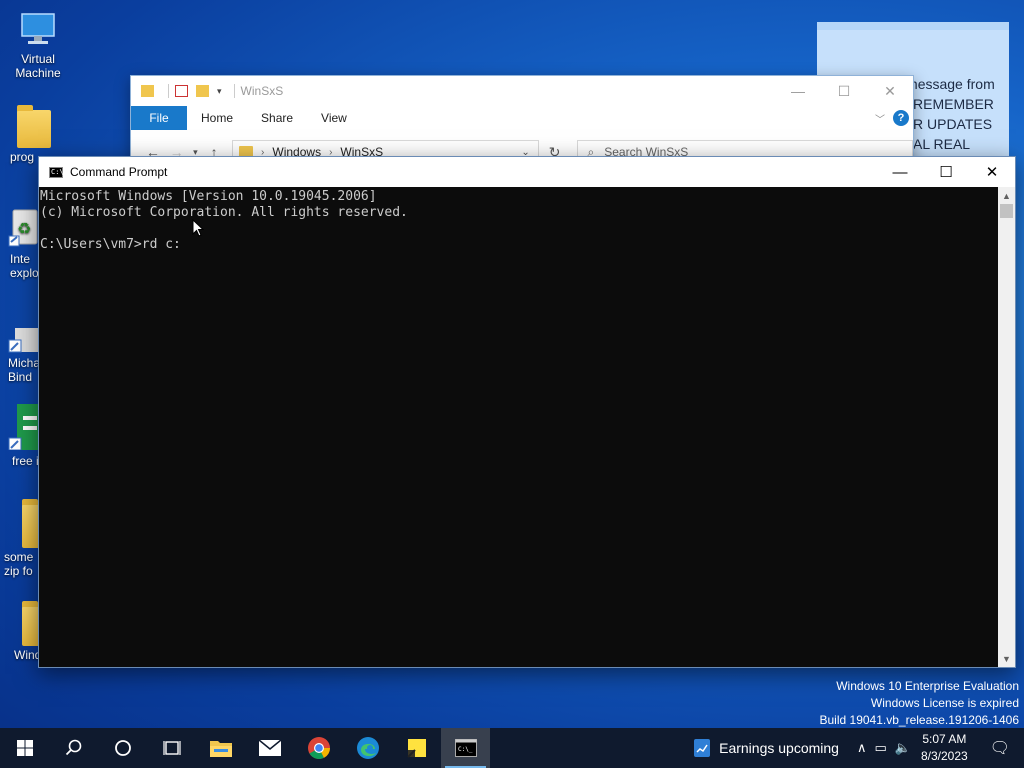 Image resolution: width=1024 pixels, height=768 pixels. What do you see at coordinates (948, 748) in the screenshot?
I see `clock: 5:07 AM 8/3/2023` at bounding box center [948, 748].